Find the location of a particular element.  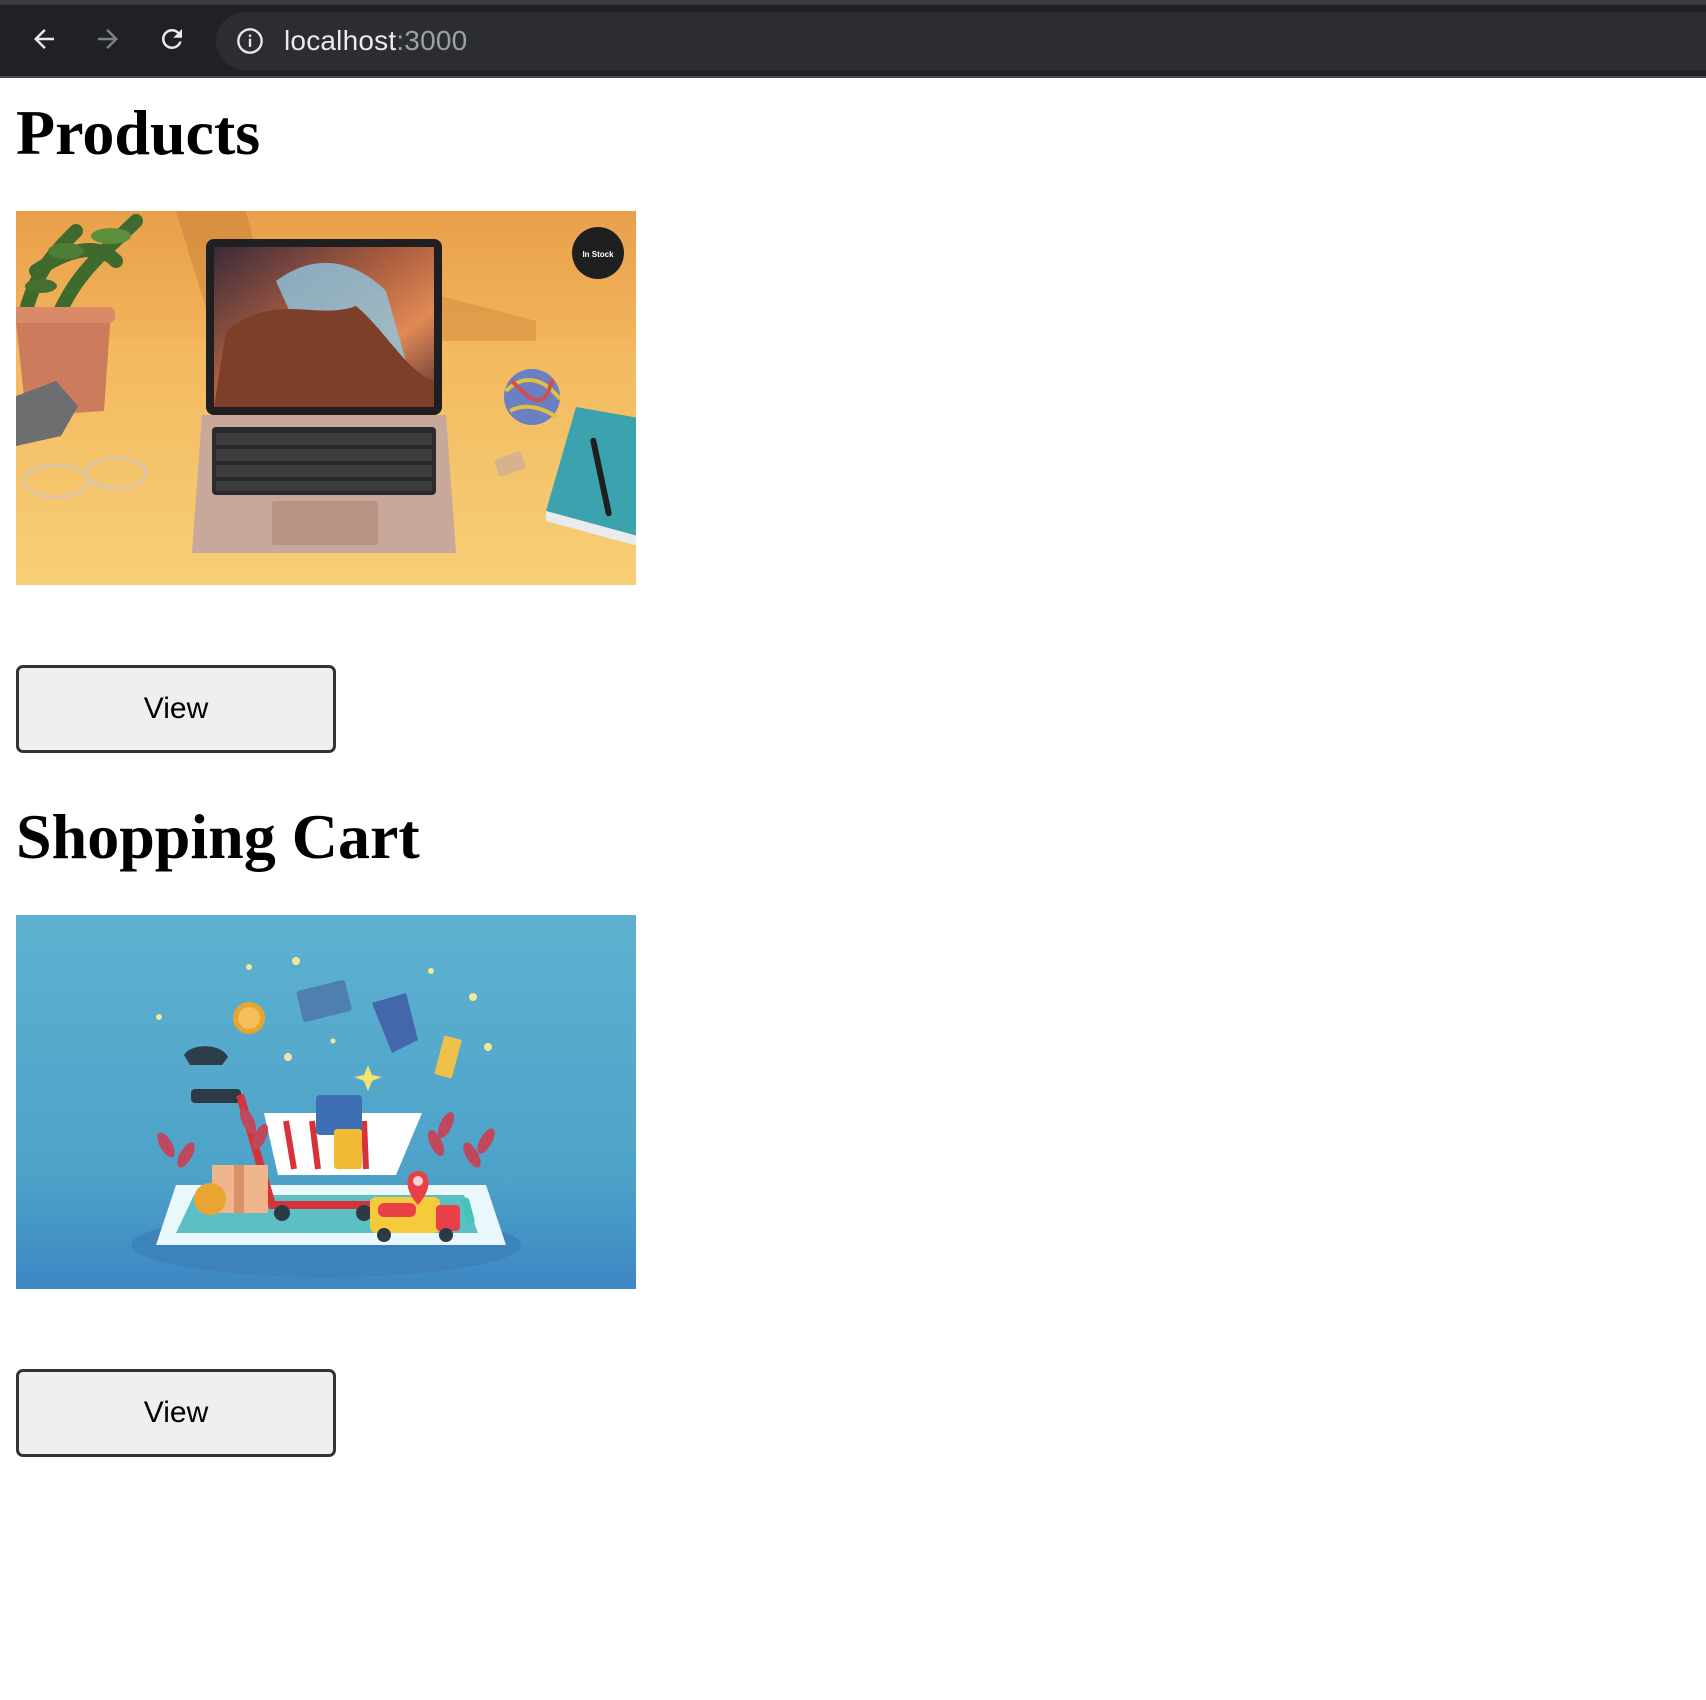

products-heading: Products is located at coordinates (138, 132).